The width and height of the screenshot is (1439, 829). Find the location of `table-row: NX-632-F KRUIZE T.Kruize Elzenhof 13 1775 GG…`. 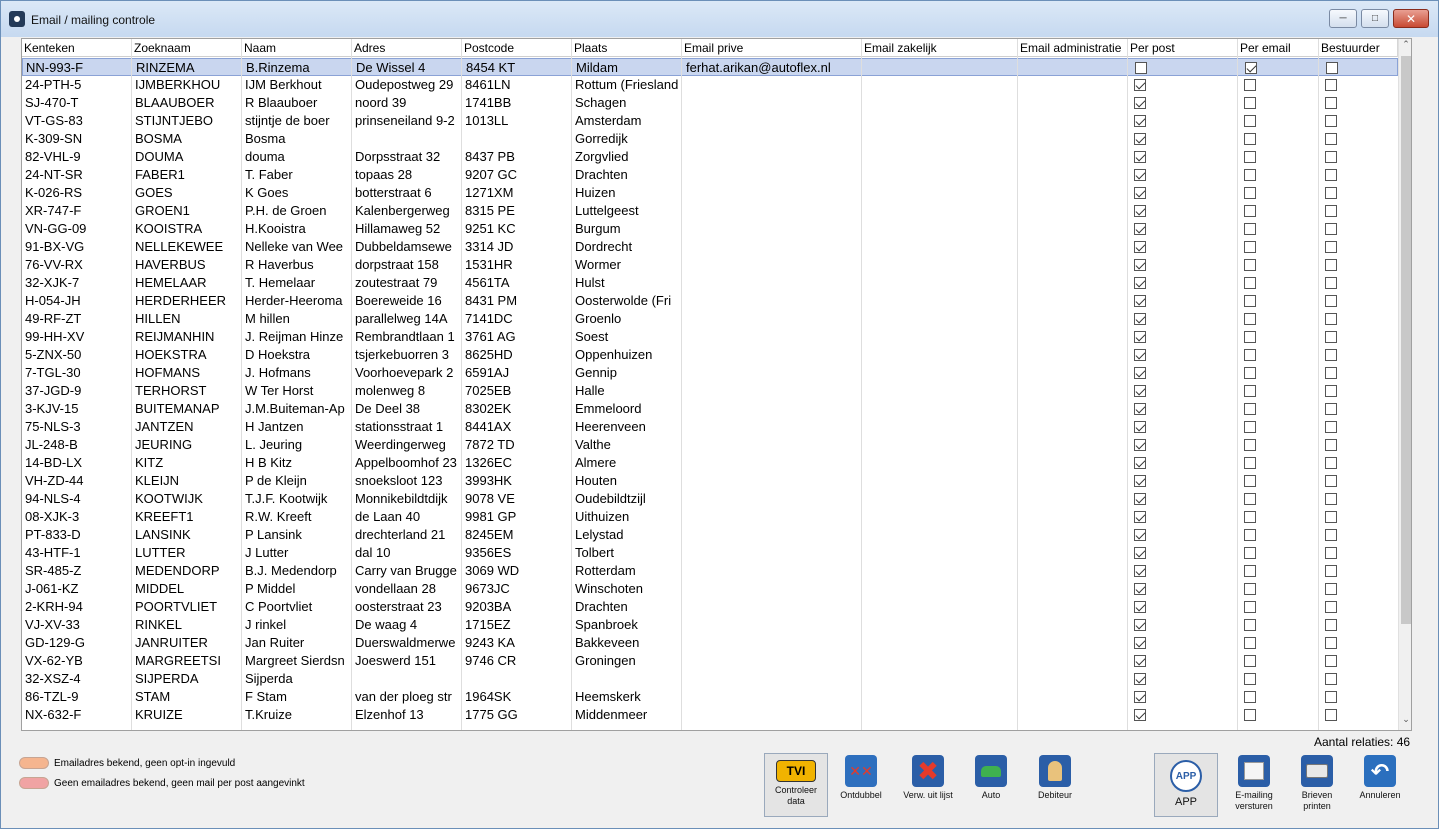

table-row: NX-632-F KRUIZE T.Kruize Elzenhof 13 1775 GG… is located at coordinates (710, 715).